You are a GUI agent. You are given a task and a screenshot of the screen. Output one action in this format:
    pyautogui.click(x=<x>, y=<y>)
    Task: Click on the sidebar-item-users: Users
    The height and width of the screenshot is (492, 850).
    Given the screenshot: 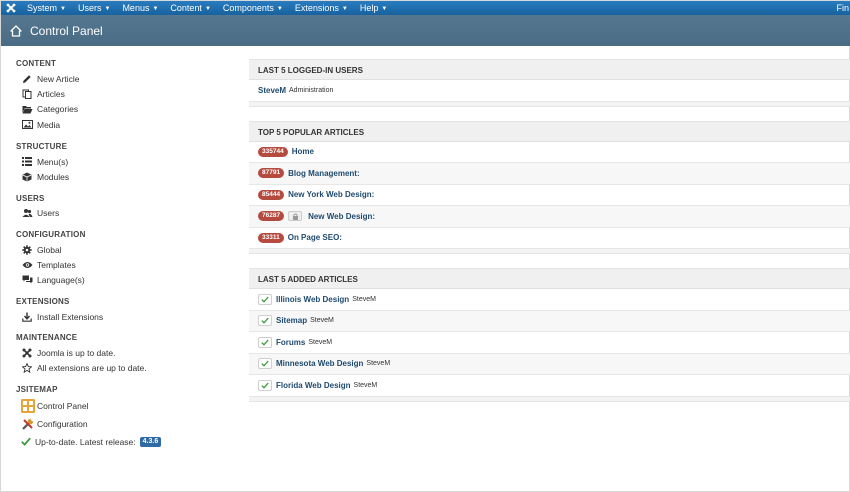 What is the action you would take?
    pyautogui.click(x=126, y=213)
    